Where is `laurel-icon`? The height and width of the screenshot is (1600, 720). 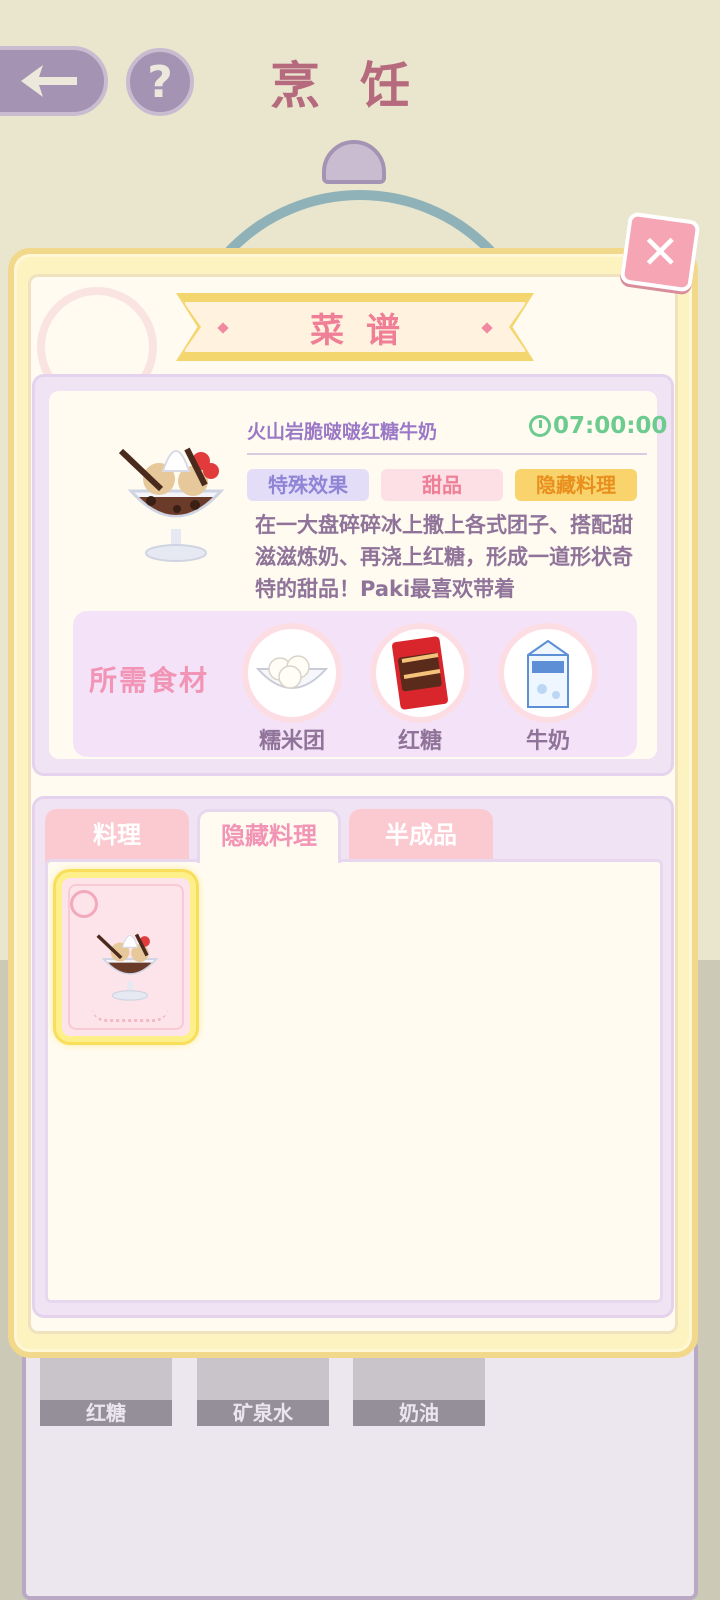
laurel-icon is located at coordinates (130, 1015).